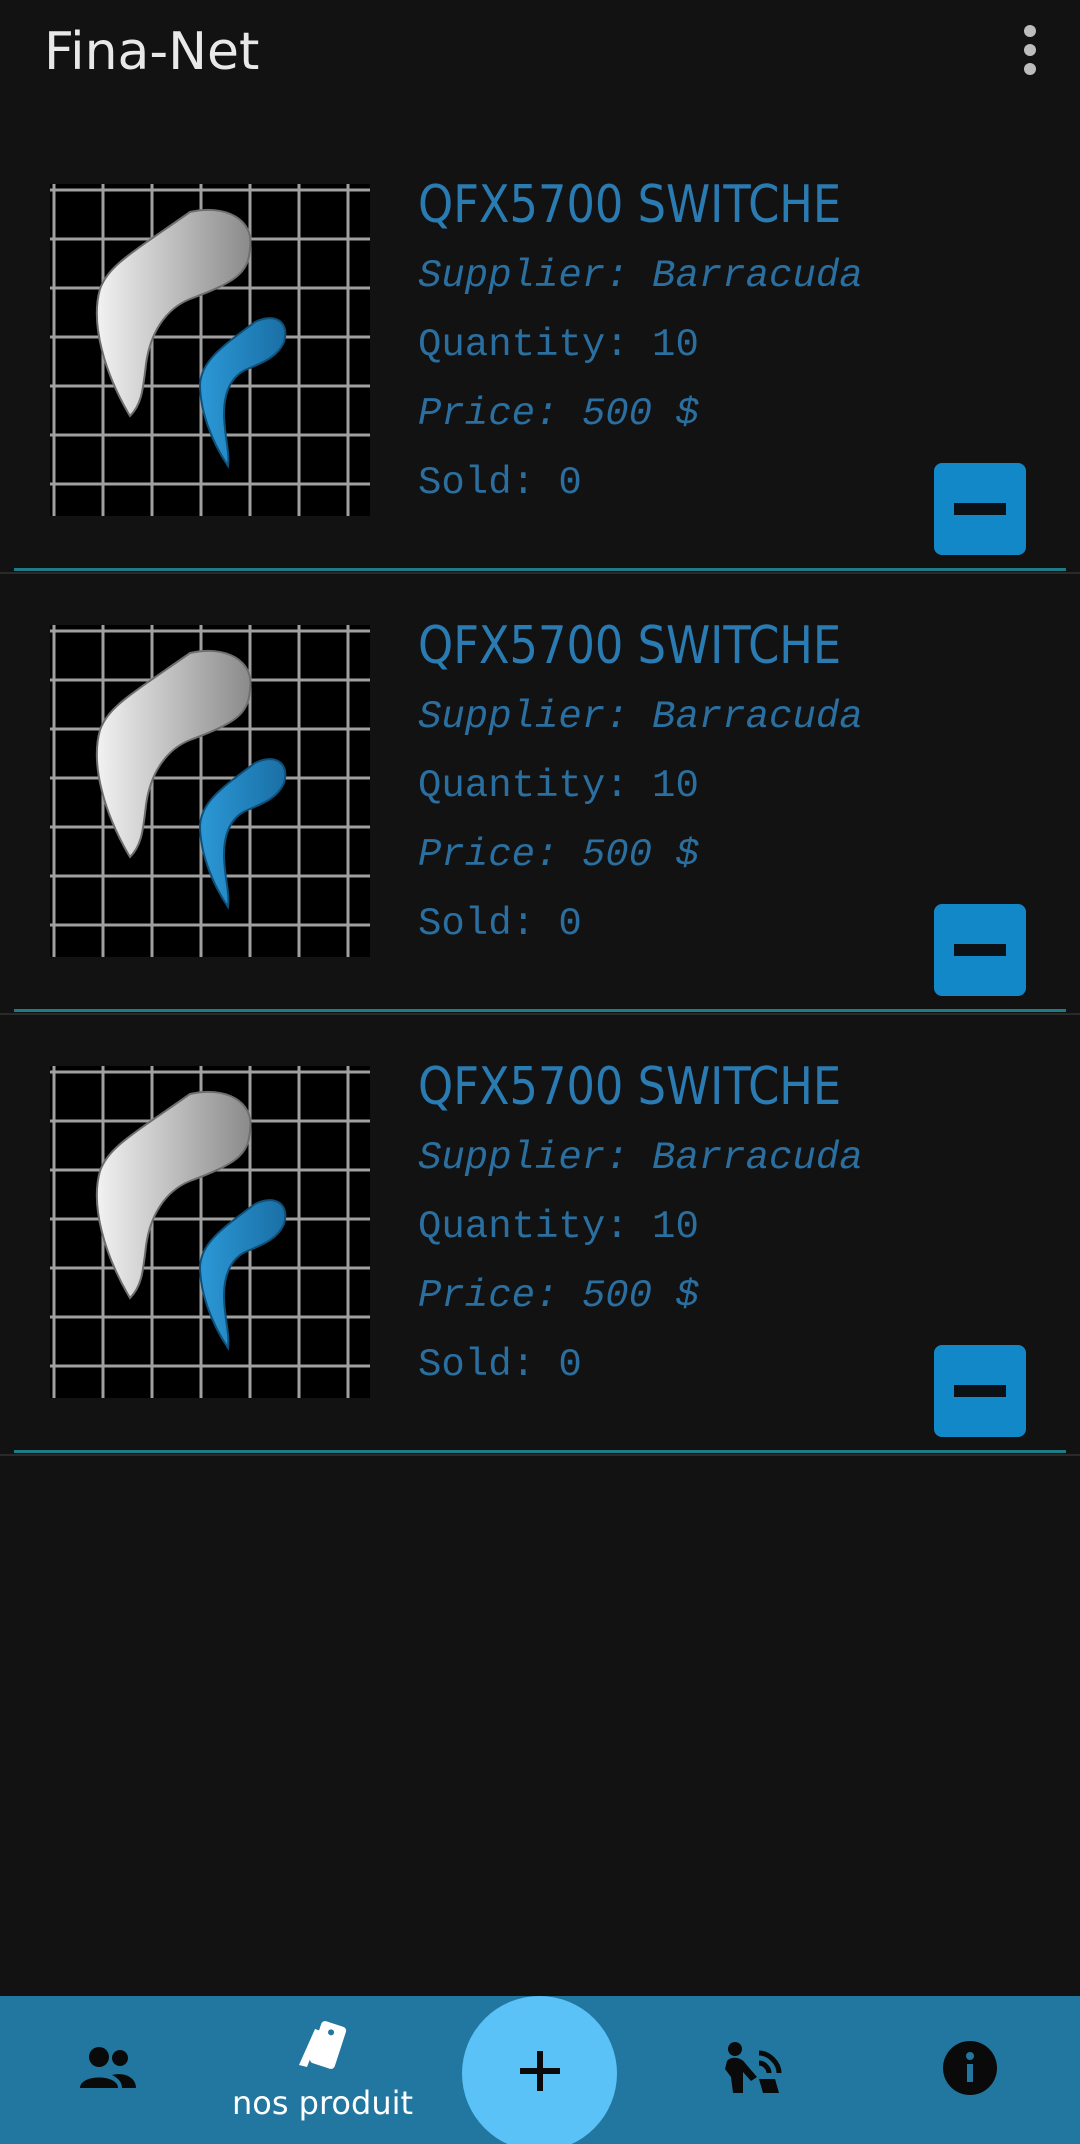  I want to click on info-icon, so click(970, 2070).